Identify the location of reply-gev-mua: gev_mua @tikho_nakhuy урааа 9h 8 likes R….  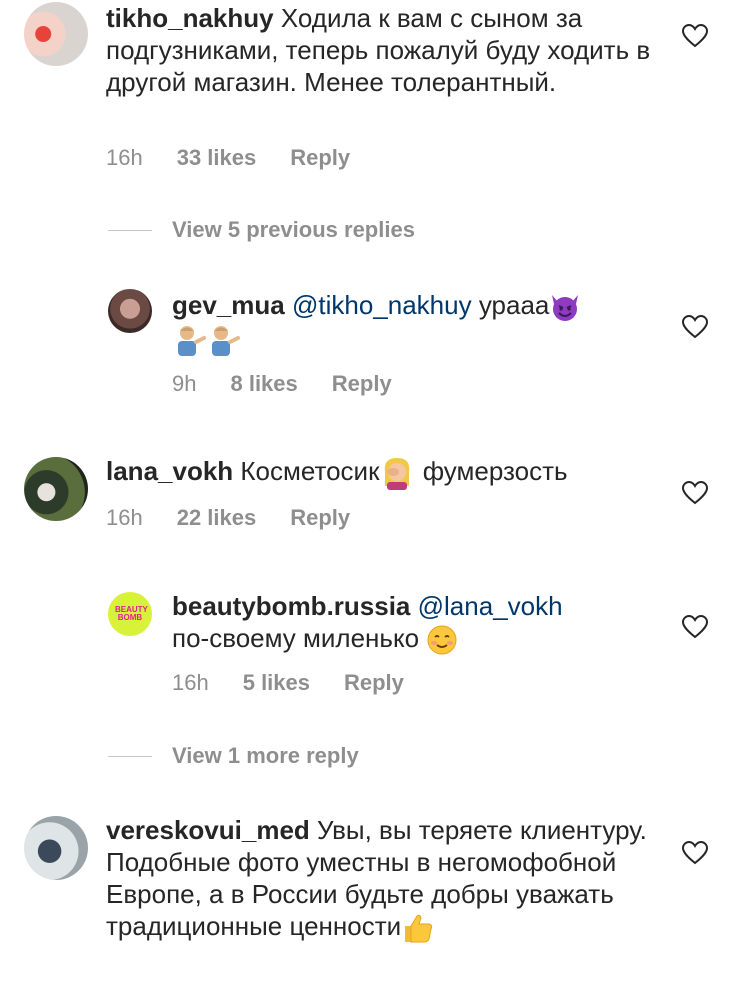
(375, 345).